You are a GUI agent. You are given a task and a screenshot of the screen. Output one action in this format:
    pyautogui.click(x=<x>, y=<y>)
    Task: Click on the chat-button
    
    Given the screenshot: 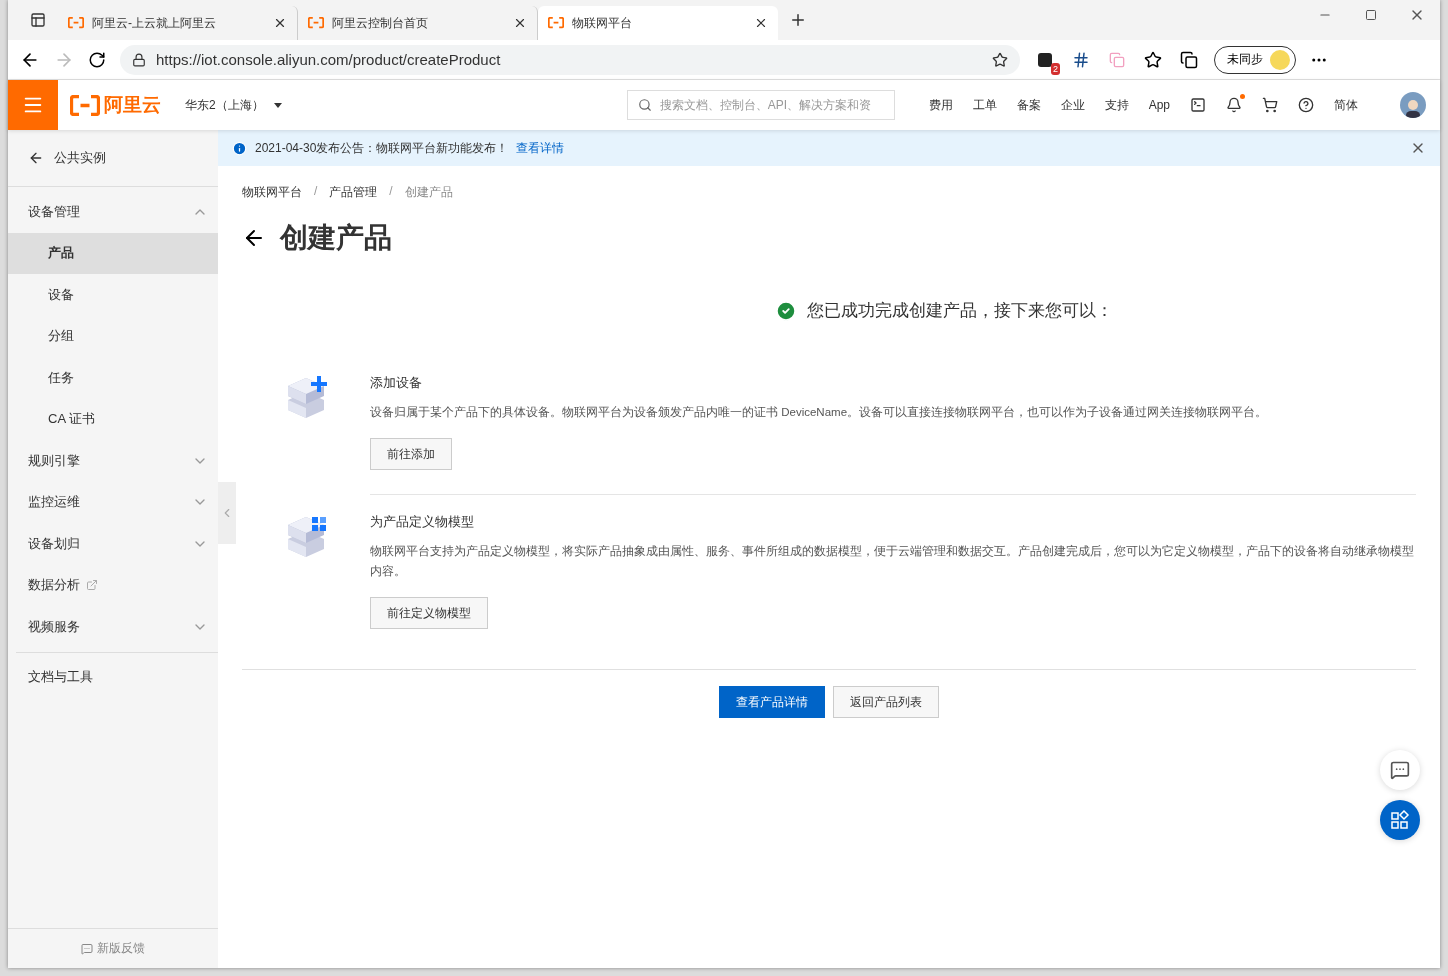 What is the action you would take?
    pyautogui.click(x=1400, y=770)
    